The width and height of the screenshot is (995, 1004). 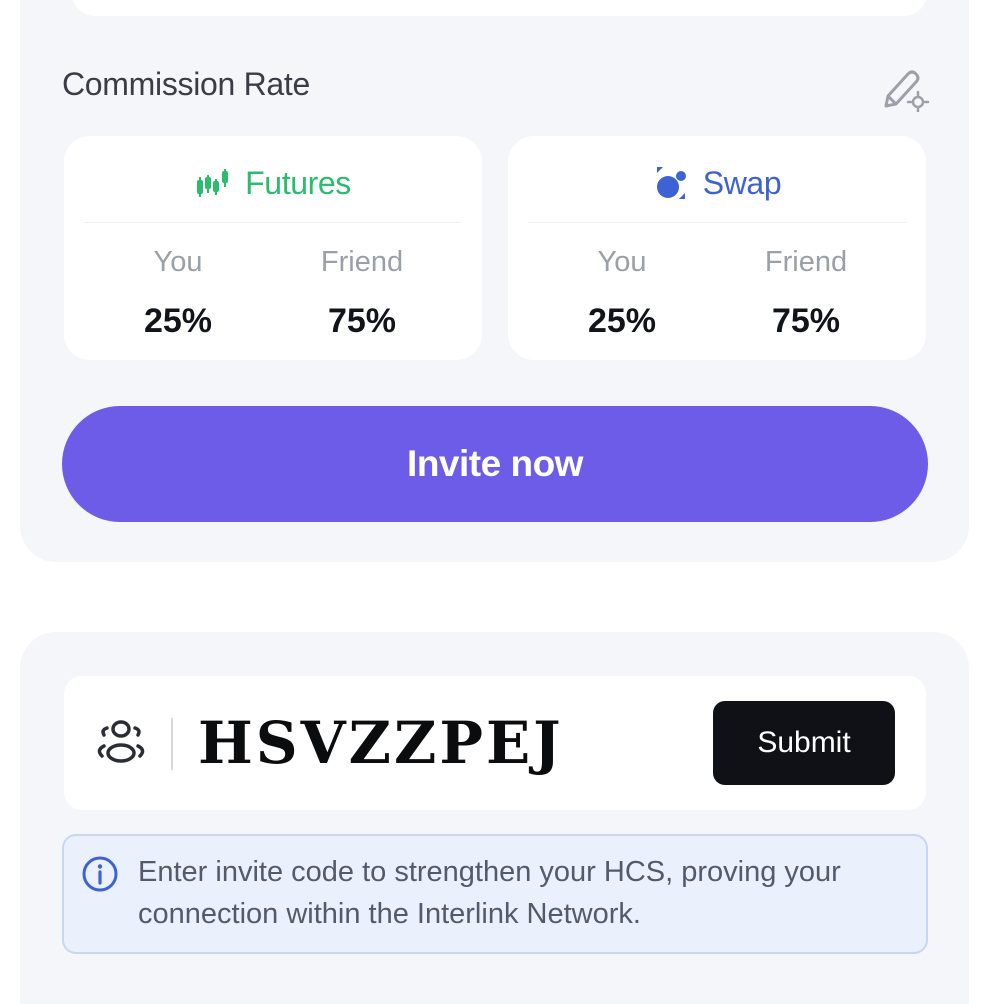 I want to click on top-strip, so click(x=499, y=8).